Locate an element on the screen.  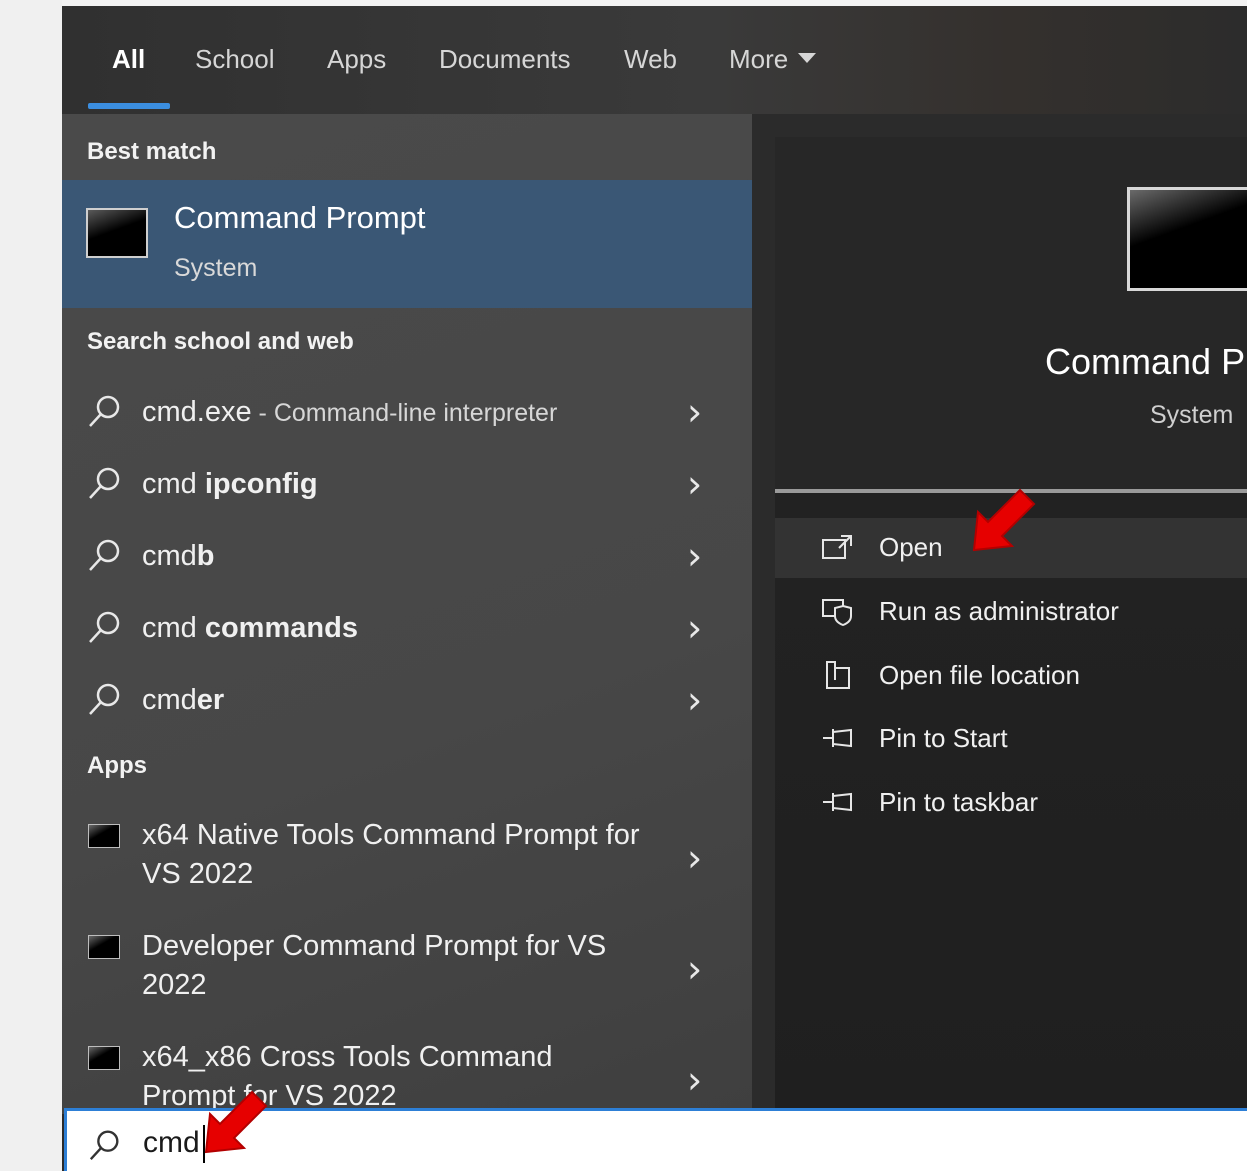
web-suggestion-text: cmdb is located at coordinates (178, 556).